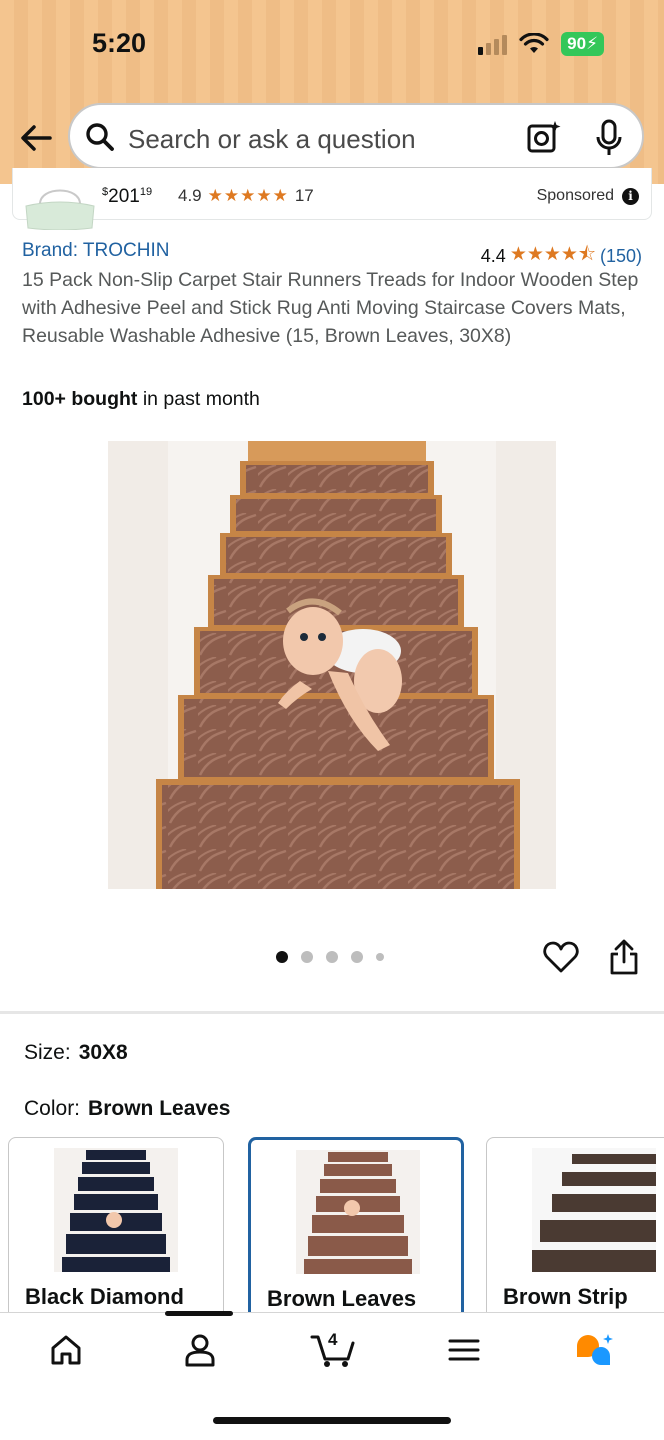 Image resolution: width=664 pixels, height=1440 pixels. Describe the element at coordinates (199, 1313) in the screenshot. I see `nav-active-indicator` at that location.